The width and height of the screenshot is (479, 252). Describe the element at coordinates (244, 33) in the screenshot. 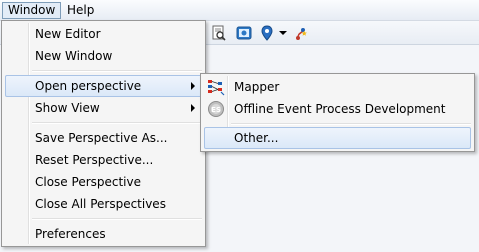

I see `console-icon` at that location.